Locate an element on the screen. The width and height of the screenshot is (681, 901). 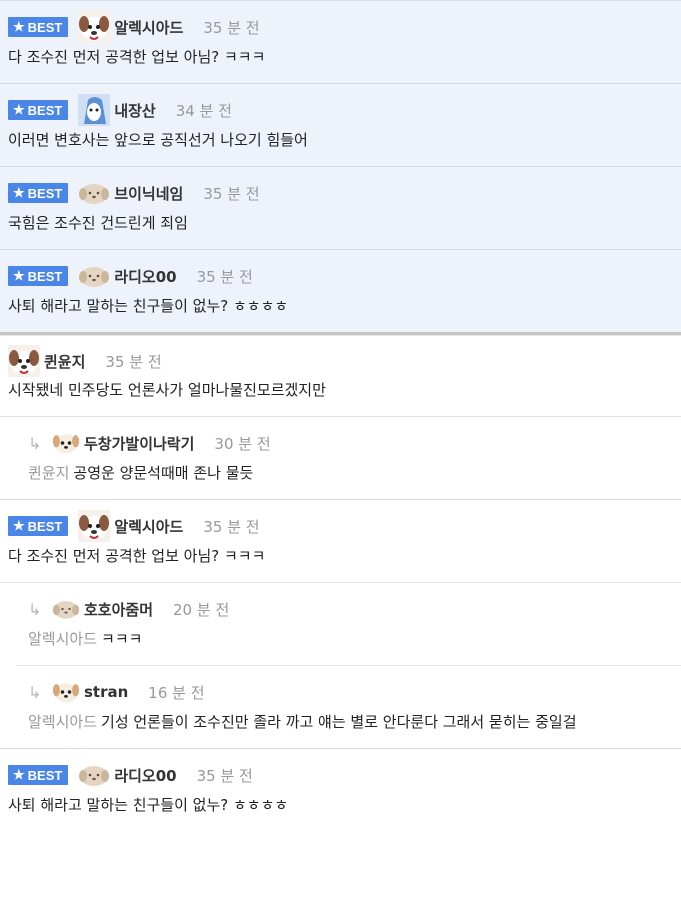
comment-header: ↳ 호호아줌머 20 분 전 is located at coordinates (350, 609).